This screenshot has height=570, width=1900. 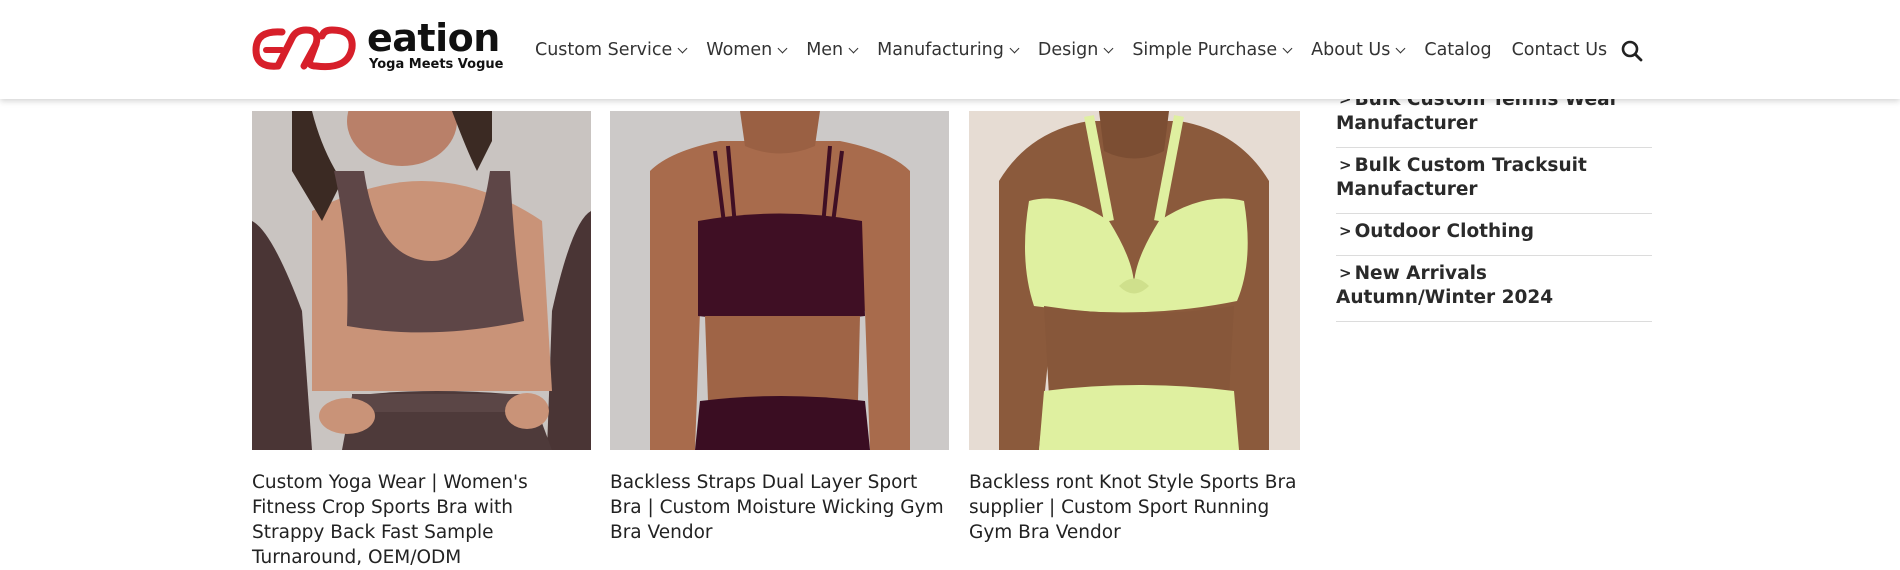 What do you see at coordinates (940, 50) in the screenshot?
I see `nav-item-label: Manufacturing` at bounding box center [940, 50].